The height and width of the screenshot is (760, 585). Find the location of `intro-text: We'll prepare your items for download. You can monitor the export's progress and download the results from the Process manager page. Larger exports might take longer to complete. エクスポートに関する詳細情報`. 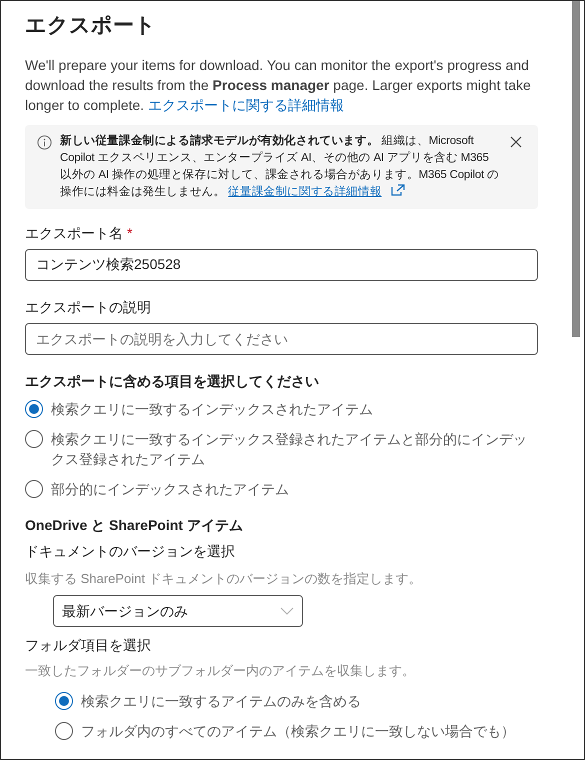

intro-text: We'll prepare your items for download. You can monitor the export's progress and download the results from the Process manager page. Larger exports might take longer to complete. エクスポートに関する詳細情報 is located at coordinates (278, 85).